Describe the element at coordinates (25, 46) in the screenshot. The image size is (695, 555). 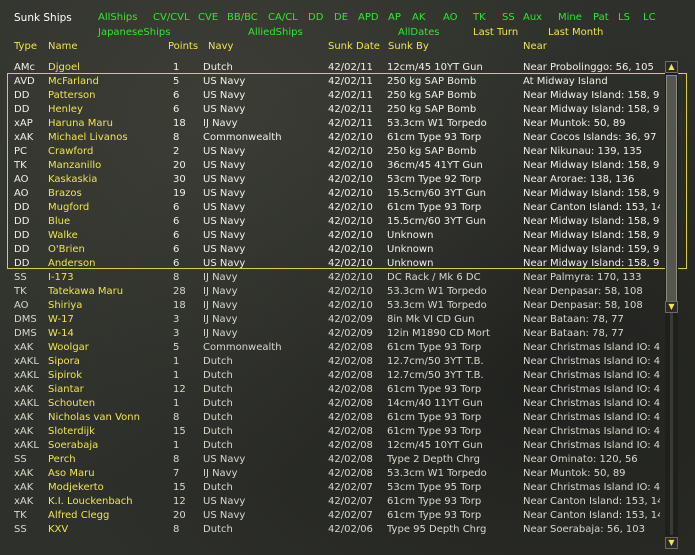
I see `column-header-type: Type` at that location.